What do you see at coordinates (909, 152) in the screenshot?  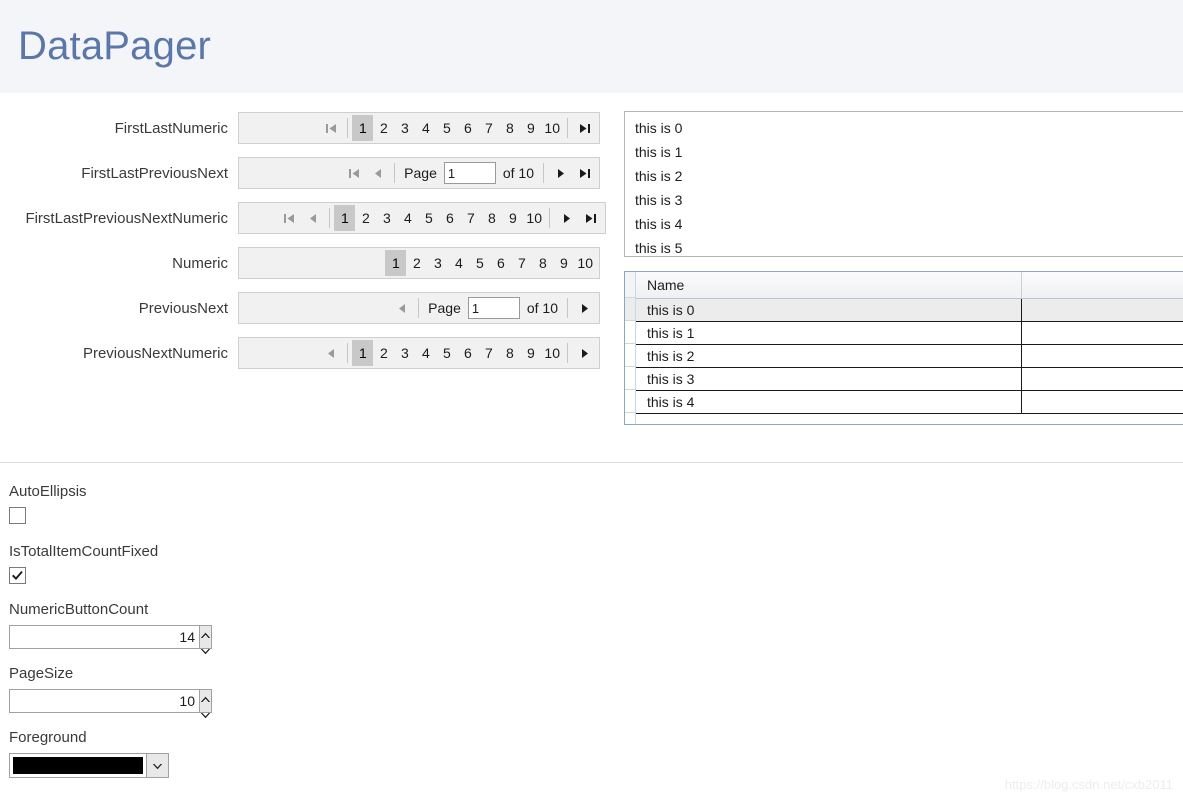 I see `list-item: this is 1` at bounding box center [909, 152].